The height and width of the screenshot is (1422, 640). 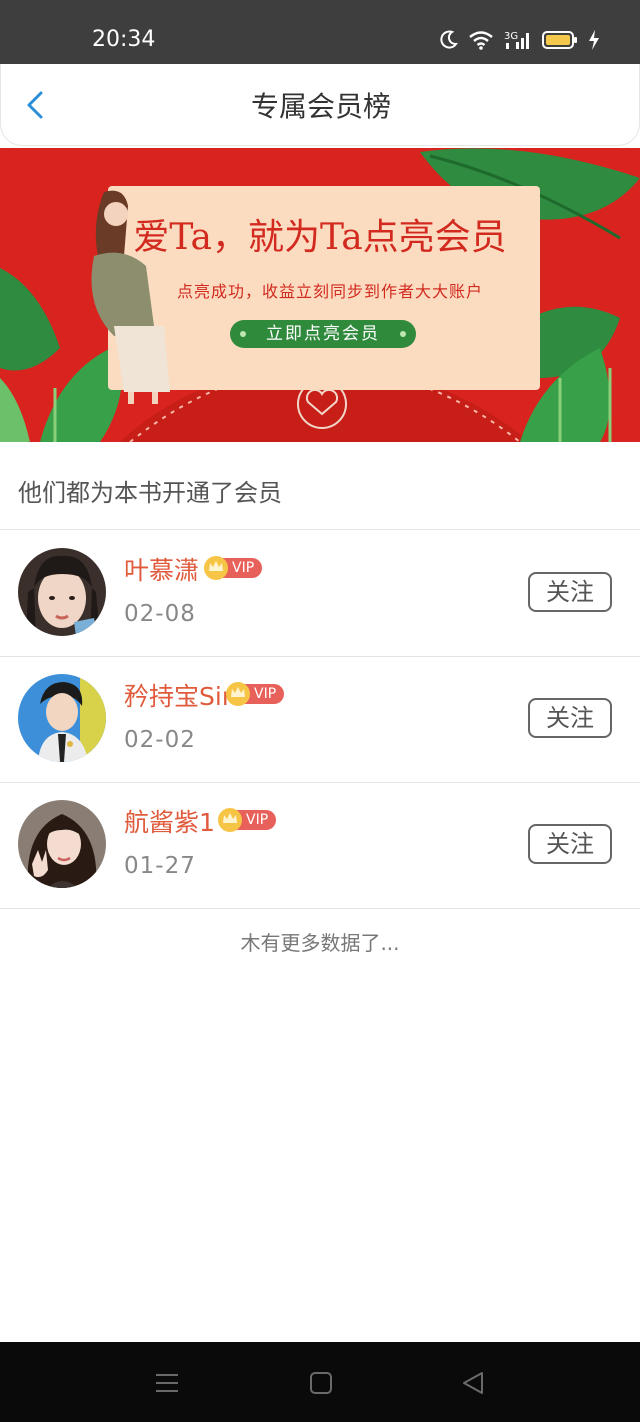 I want to click on banner-subtitle: 点亮成功，收益立刻同步到作者大大账户, so click(x=329, y=291).